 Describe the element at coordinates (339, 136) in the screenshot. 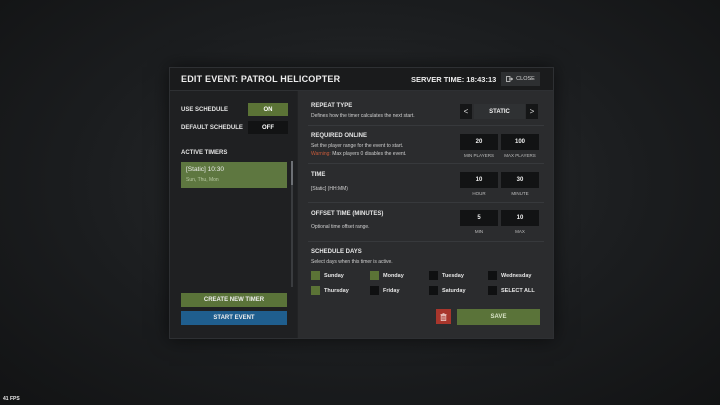

I see `required-online-title: REQUIRED ONLINE` at that location.